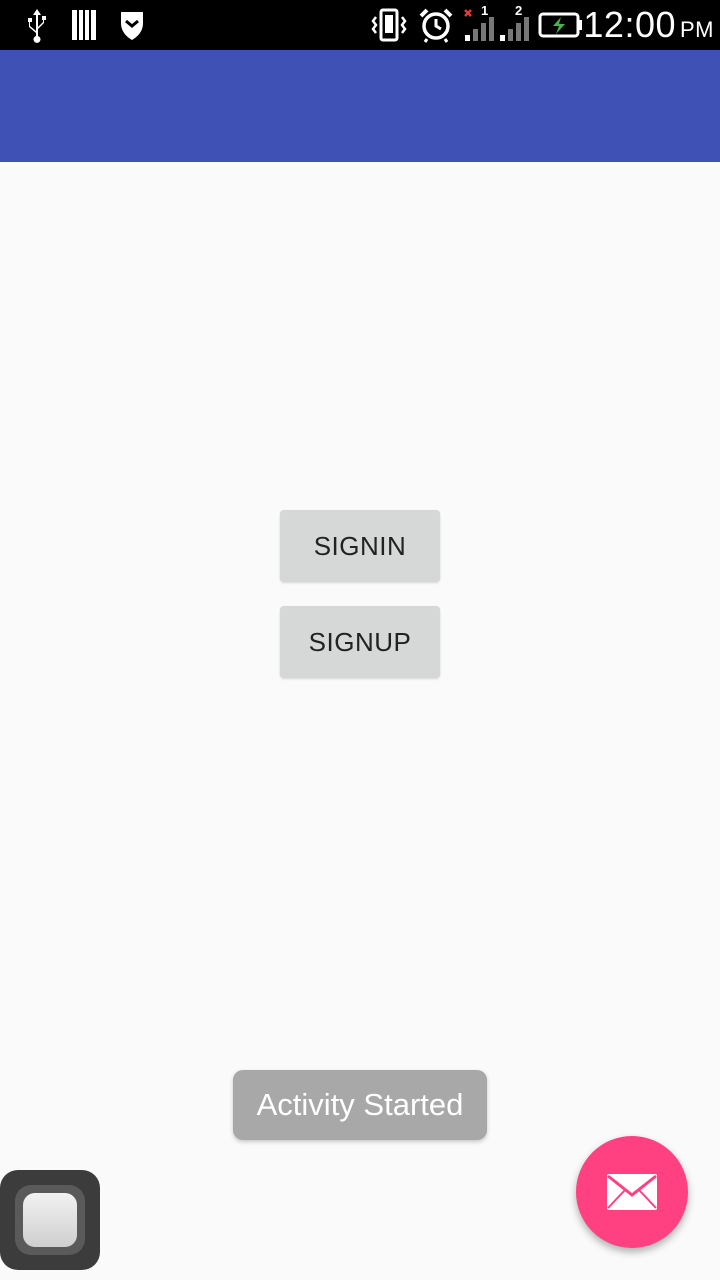 Image resolution: width=720 pixels, height=1280 pixels. What do you see at coordinates (360, 25) in the screenshot?
I see `status-bar: 1 2 12:00 PM` at bounding box center [360, 25].